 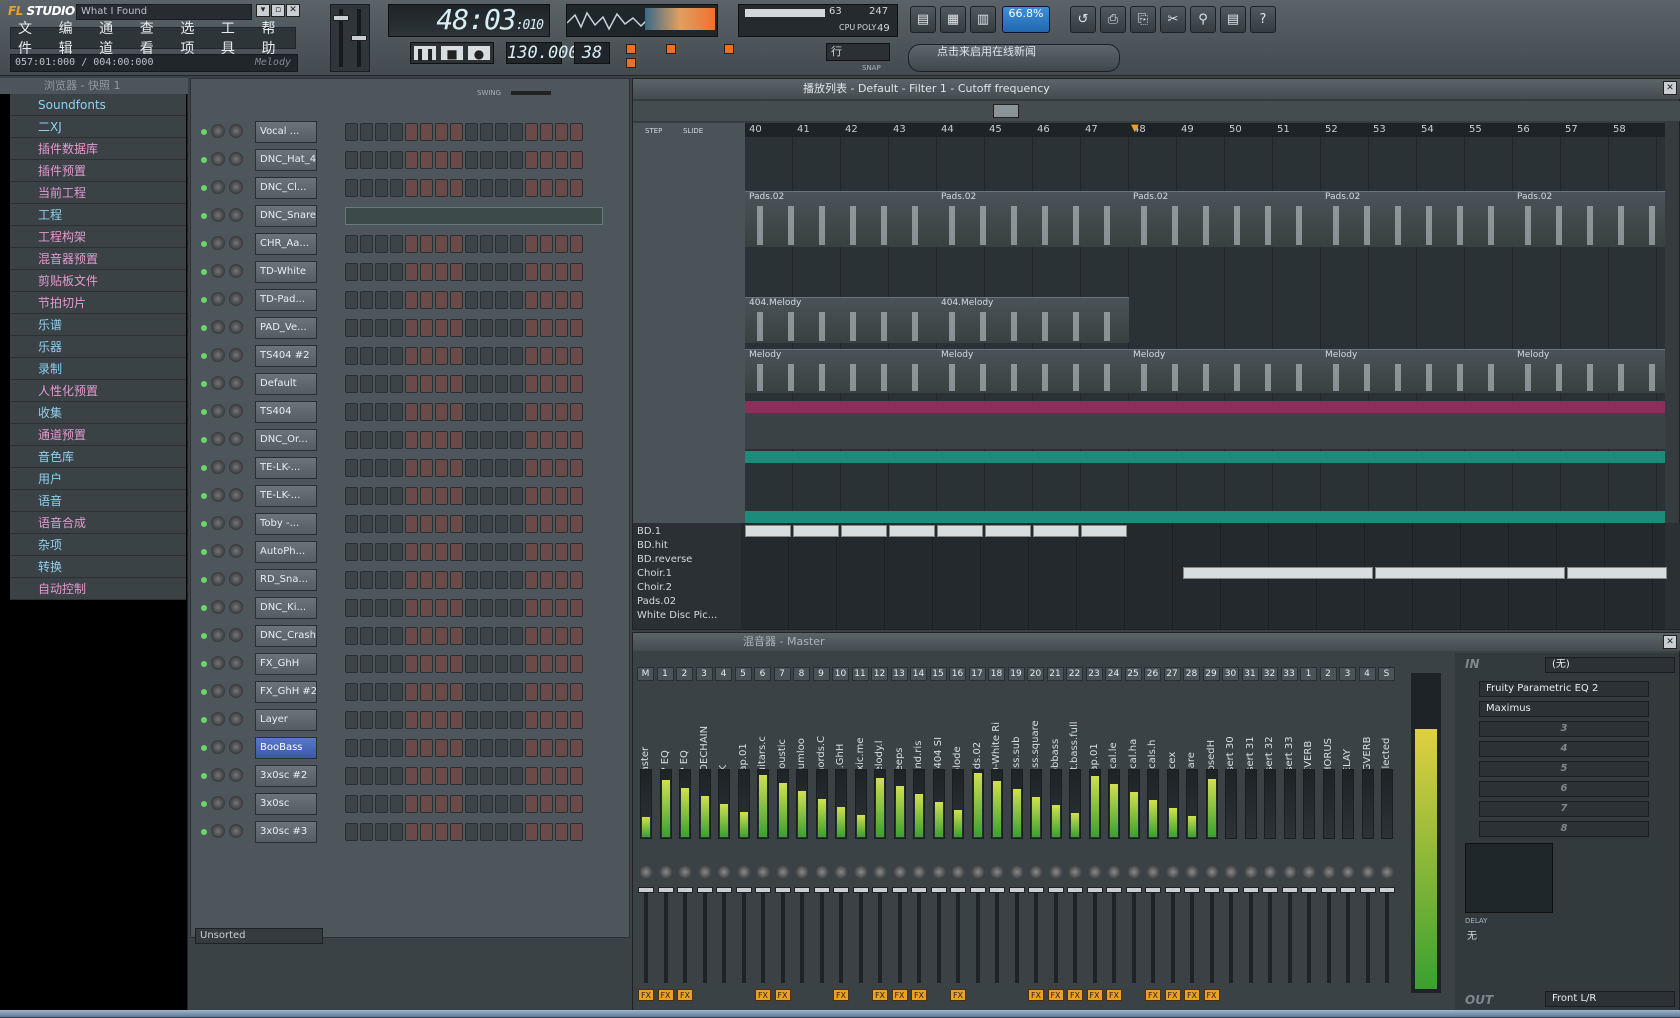 I want to click on pattern-row-label: Choir.1, so click(x=654, y=574).